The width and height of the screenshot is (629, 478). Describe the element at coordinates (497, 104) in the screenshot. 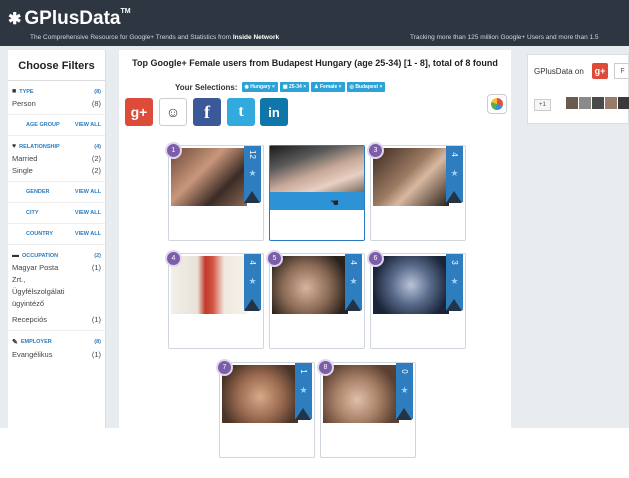

I see `chart-toggle-button` at that location.